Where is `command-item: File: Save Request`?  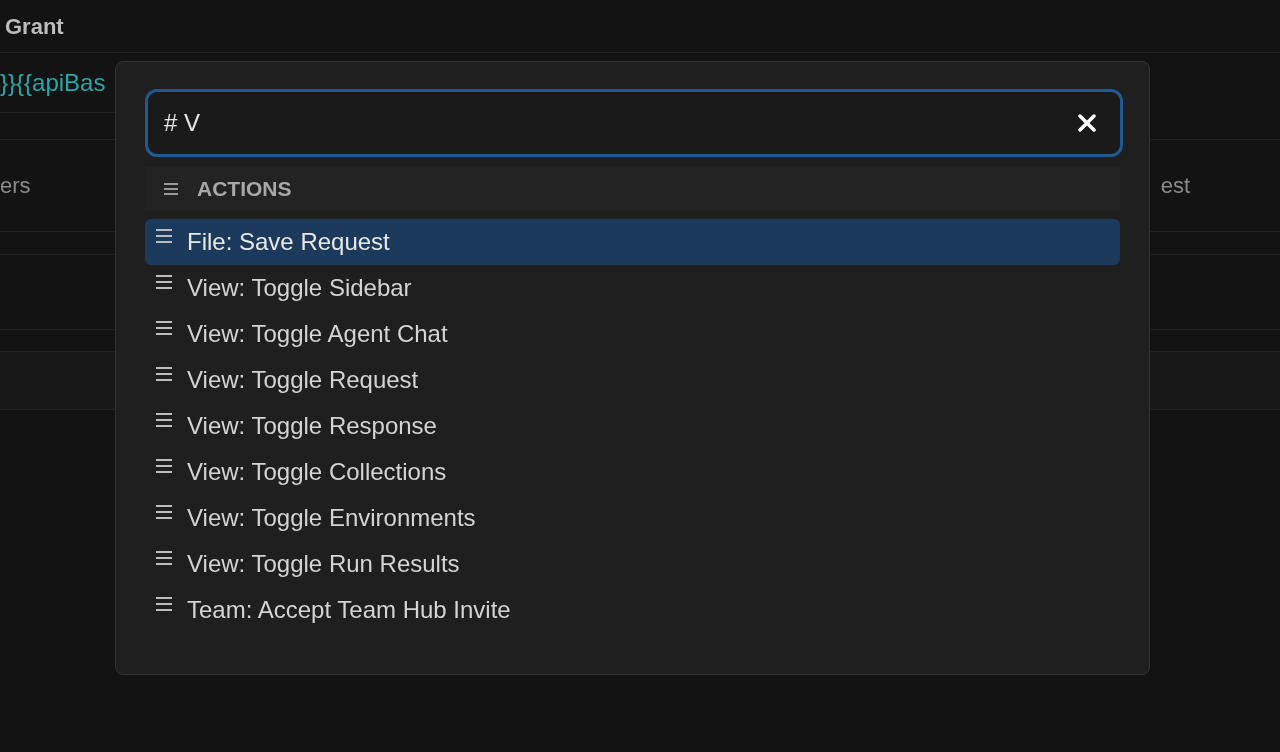 command-item: File: Save Request is located at coordinates (632, 242).